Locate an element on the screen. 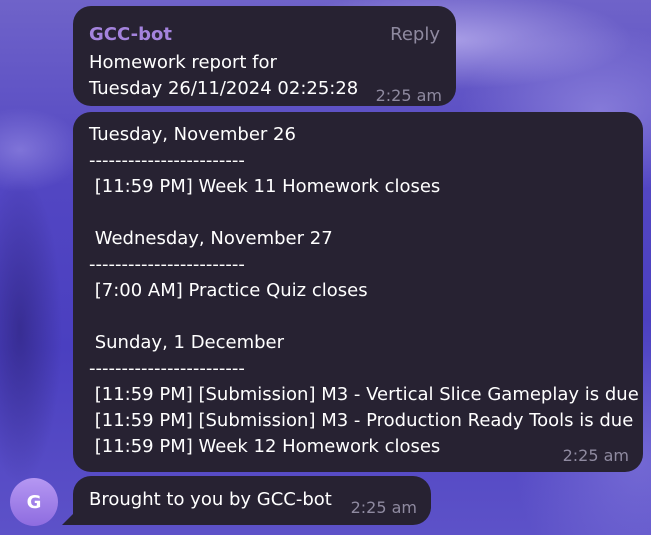 This screenshot has height=535, width=651. reply-button: Reply is located at coordinates (415, 35).